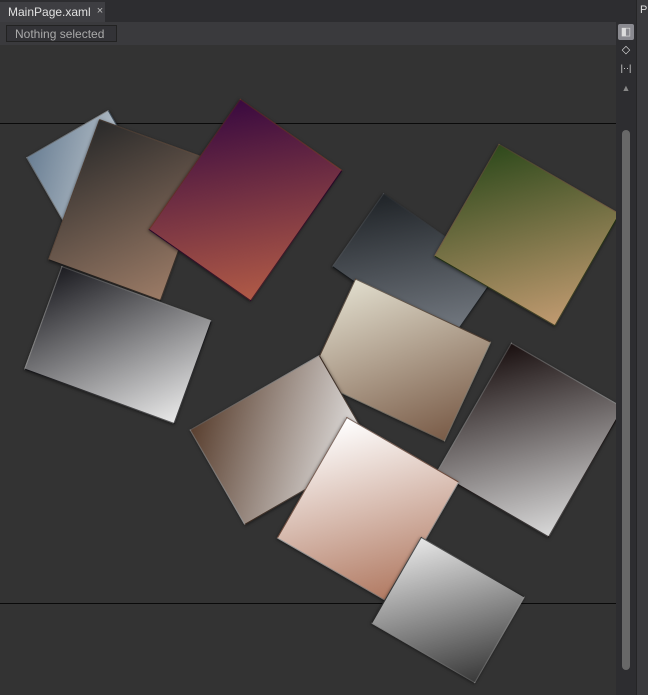 The height and width of the screenshot is (695, 648). Describe the element at coordinates (626, 32) in the screenshot. I see `artboard-overlay-icon: ◧` at that location.